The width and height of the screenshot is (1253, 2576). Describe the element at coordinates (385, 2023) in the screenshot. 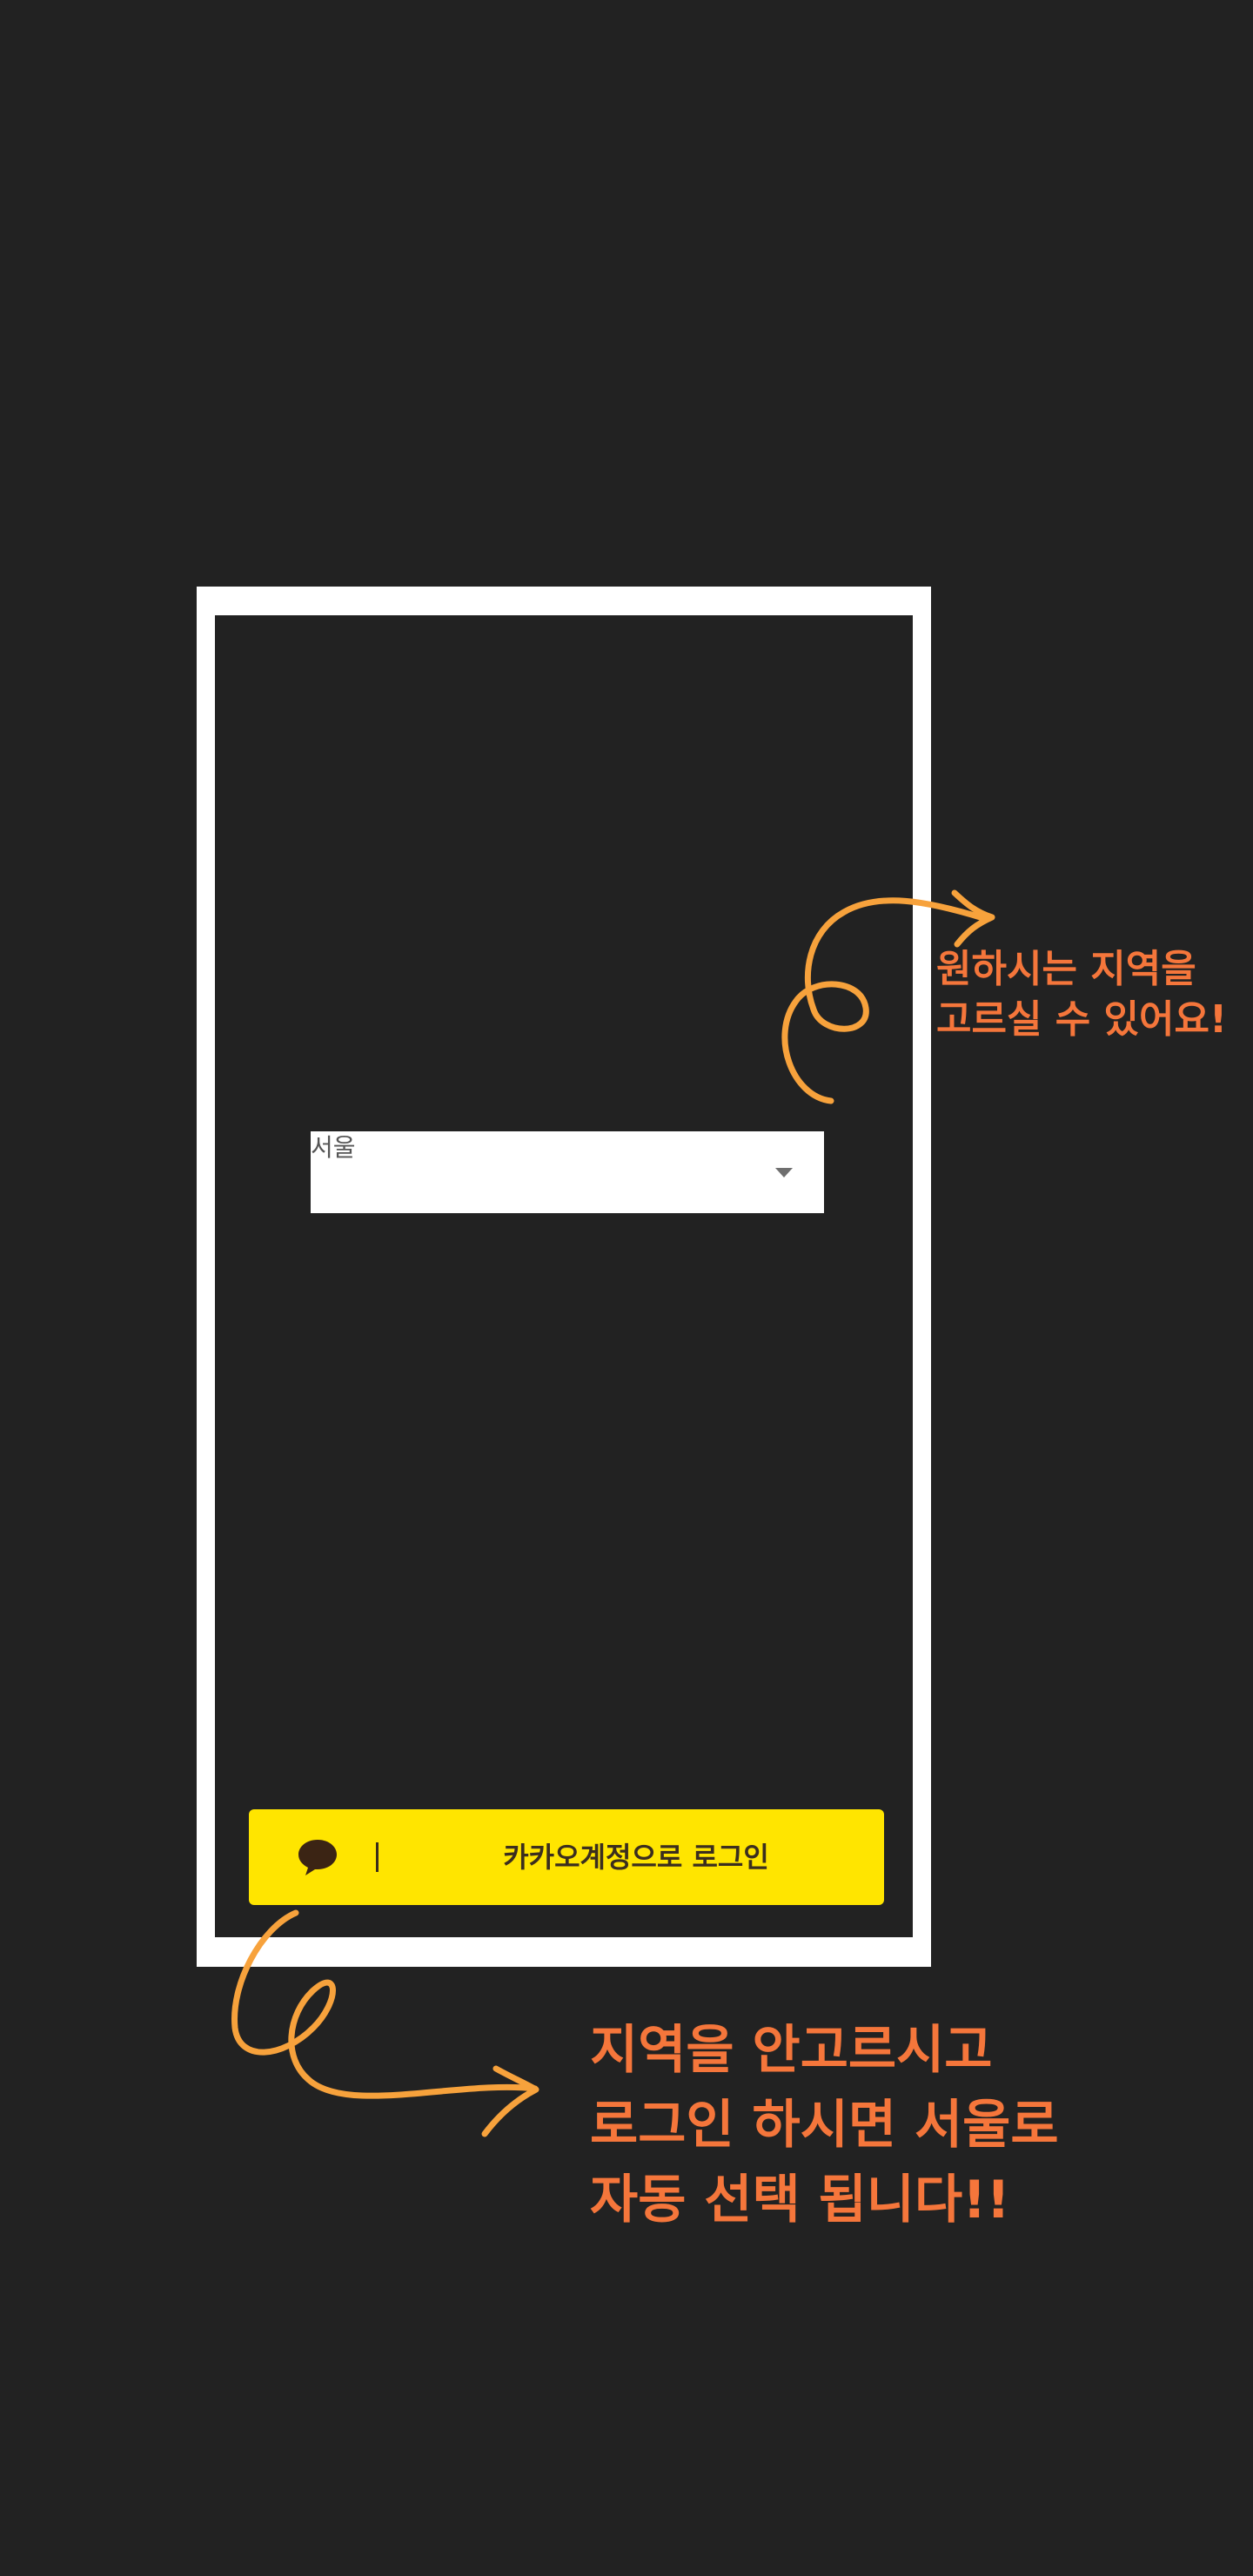

I see `curly-arrow-bottom-icon` at that location.